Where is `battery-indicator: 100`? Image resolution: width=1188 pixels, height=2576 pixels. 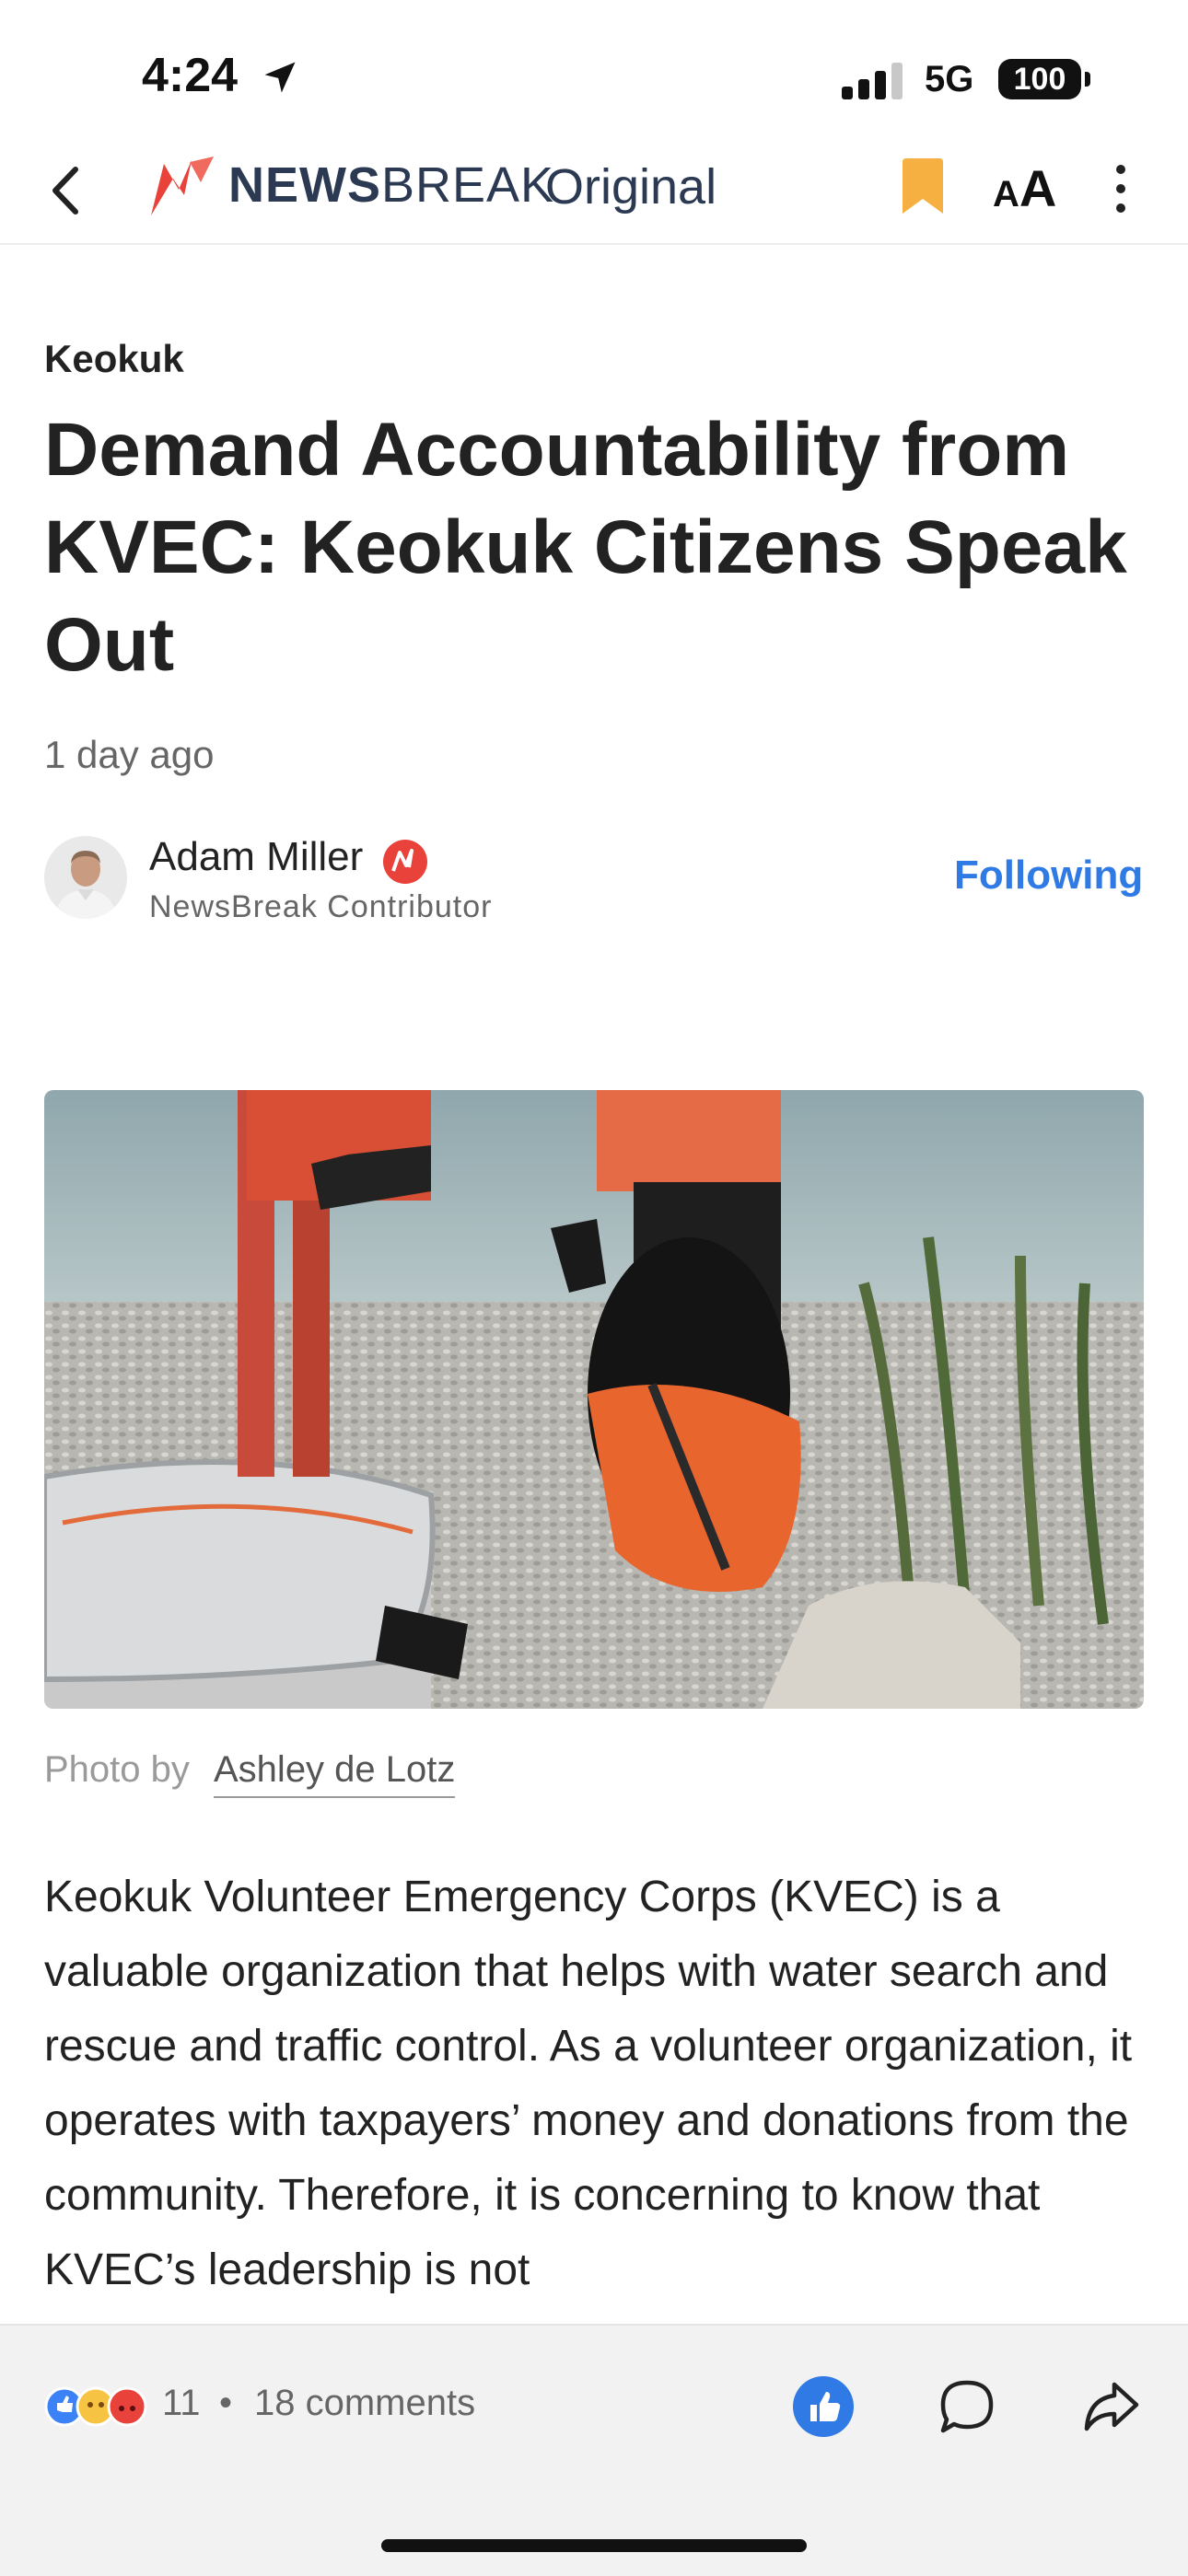
battery-indicator: 100 is located at coordinates (1039, 79).